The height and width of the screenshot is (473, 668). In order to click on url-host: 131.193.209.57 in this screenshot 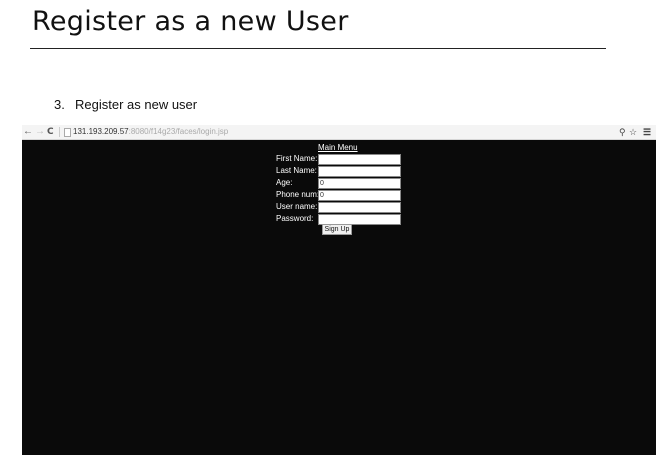, I will do `click(101, 131)`.